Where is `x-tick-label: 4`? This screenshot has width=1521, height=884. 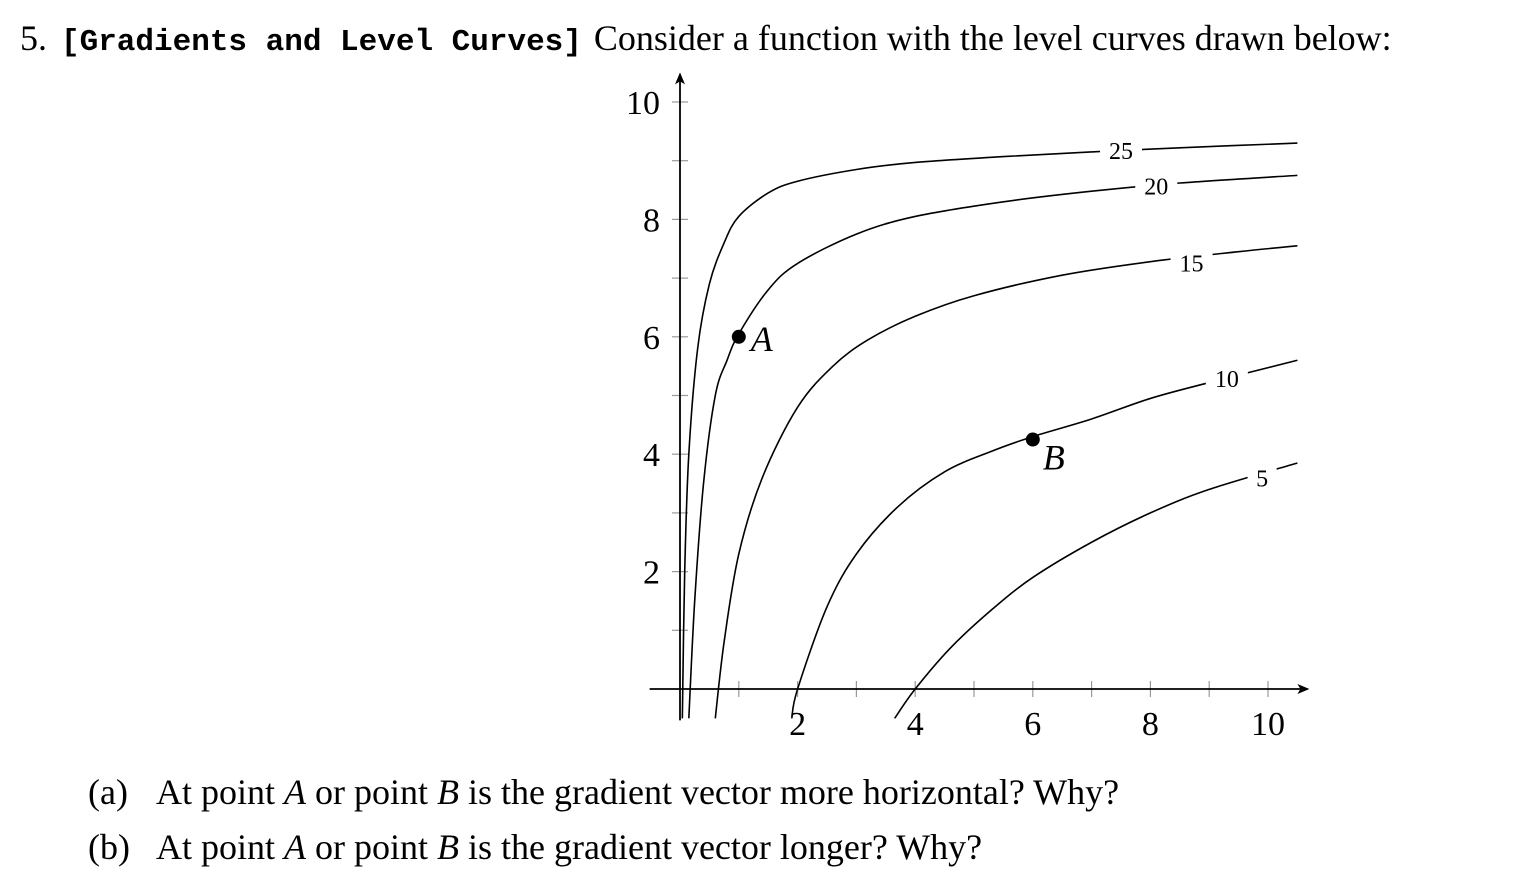 x-tick-label: 4 is located at coordinates (915, 724).